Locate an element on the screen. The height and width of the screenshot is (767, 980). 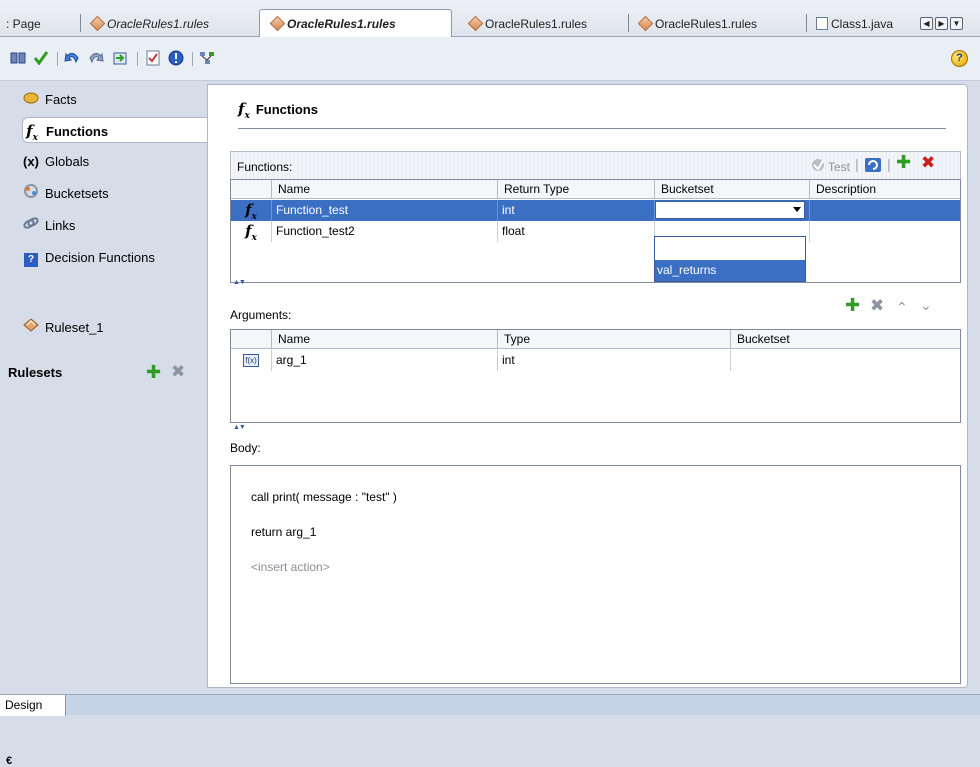
delete-argument-x-icon: ✖ is located at coordinates (877, 305).